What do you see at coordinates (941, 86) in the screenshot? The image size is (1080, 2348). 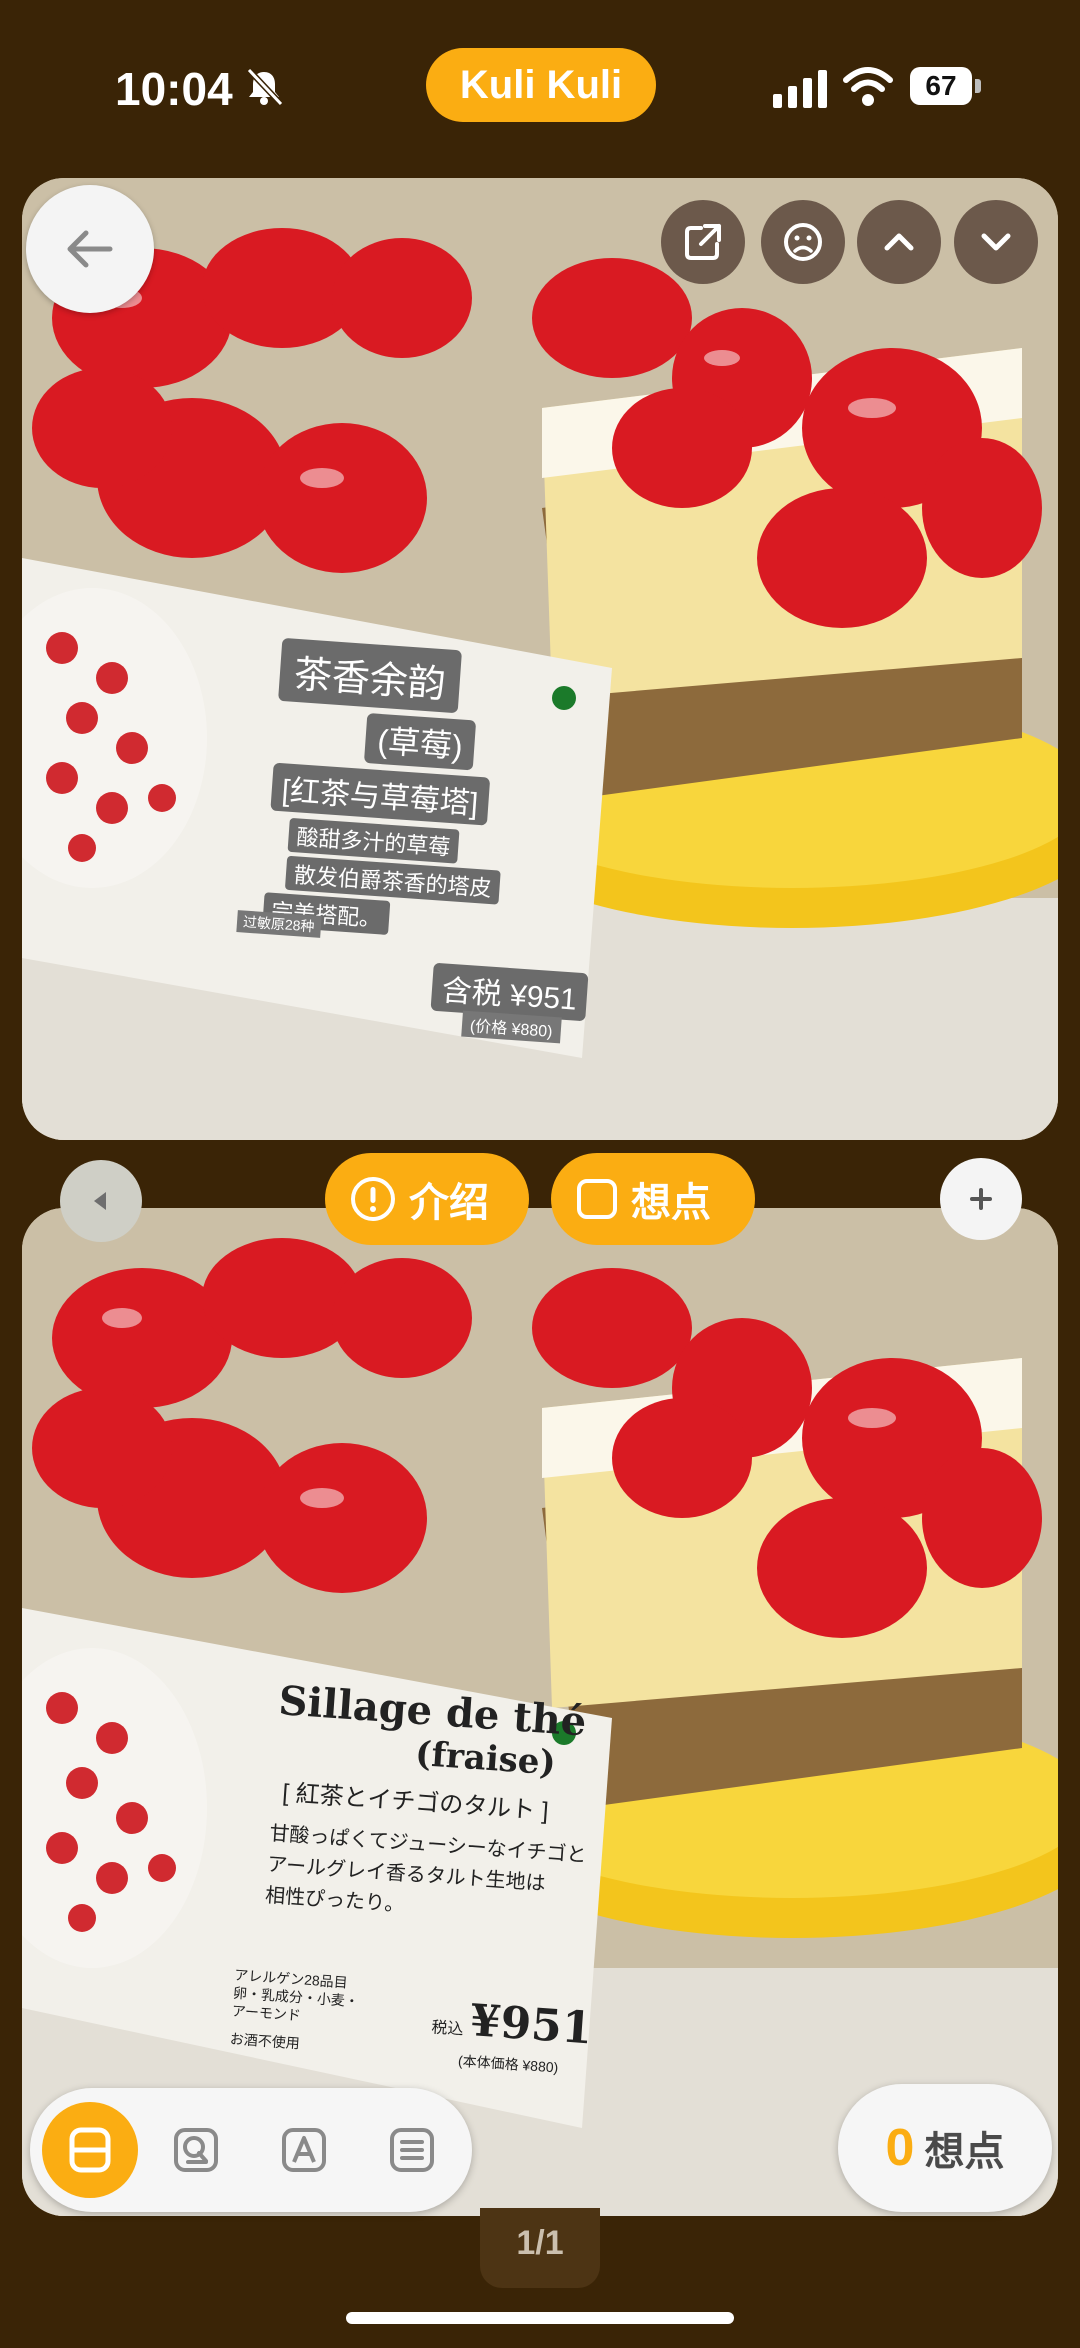 I see `battery-level: 67` at bounding box center [941, 86].